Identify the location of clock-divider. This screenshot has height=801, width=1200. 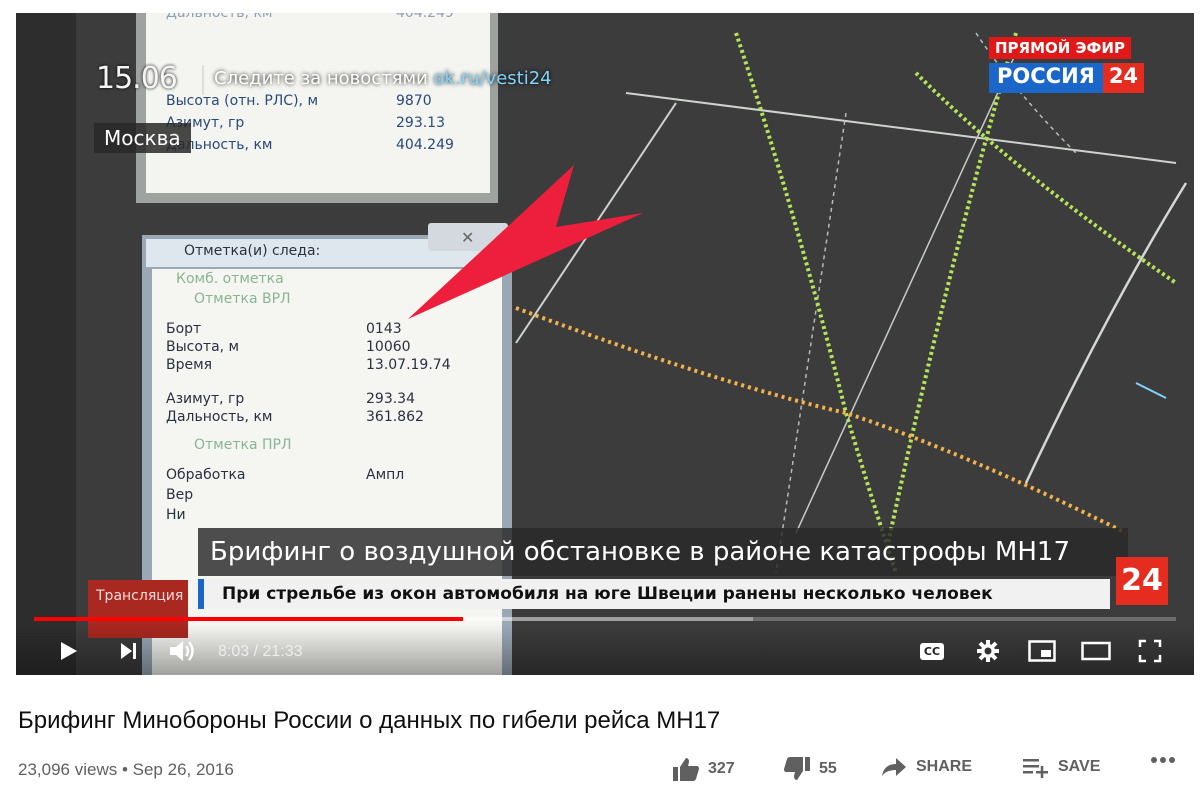
(203, 80).